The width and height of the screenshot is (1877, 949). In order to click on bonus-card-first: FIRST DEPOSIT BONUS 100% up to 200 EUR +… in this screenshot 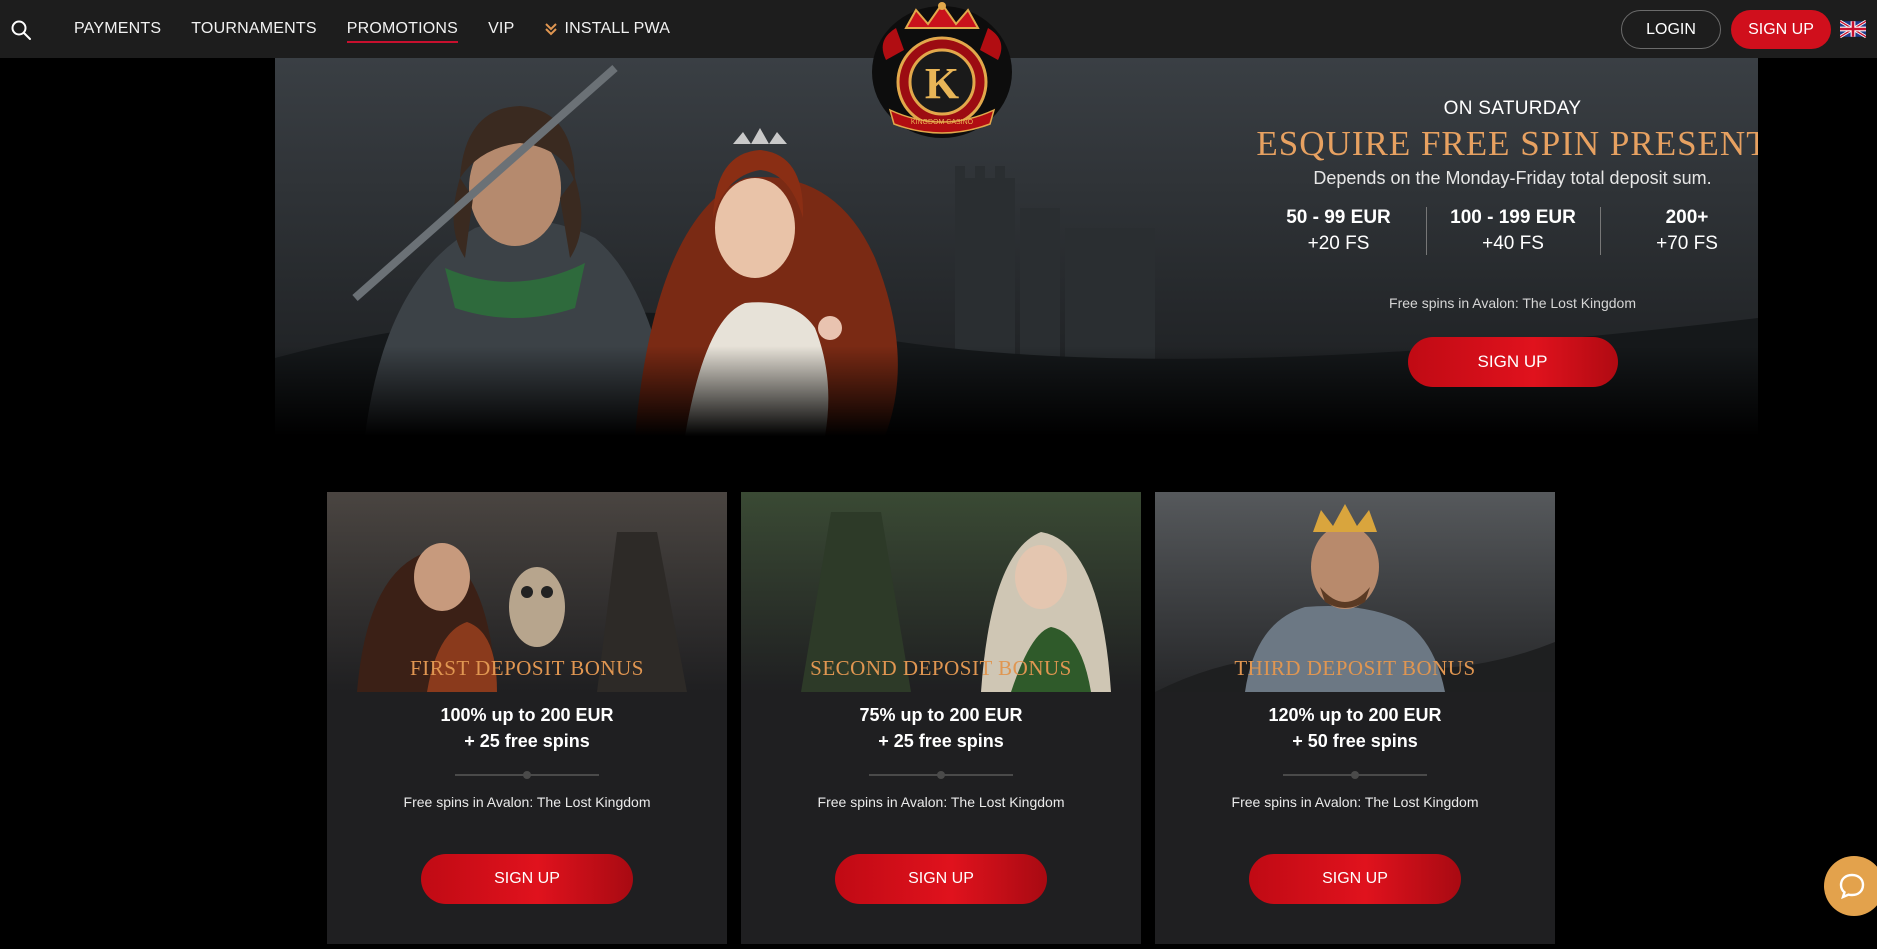, I will do `click(527, 718)`.